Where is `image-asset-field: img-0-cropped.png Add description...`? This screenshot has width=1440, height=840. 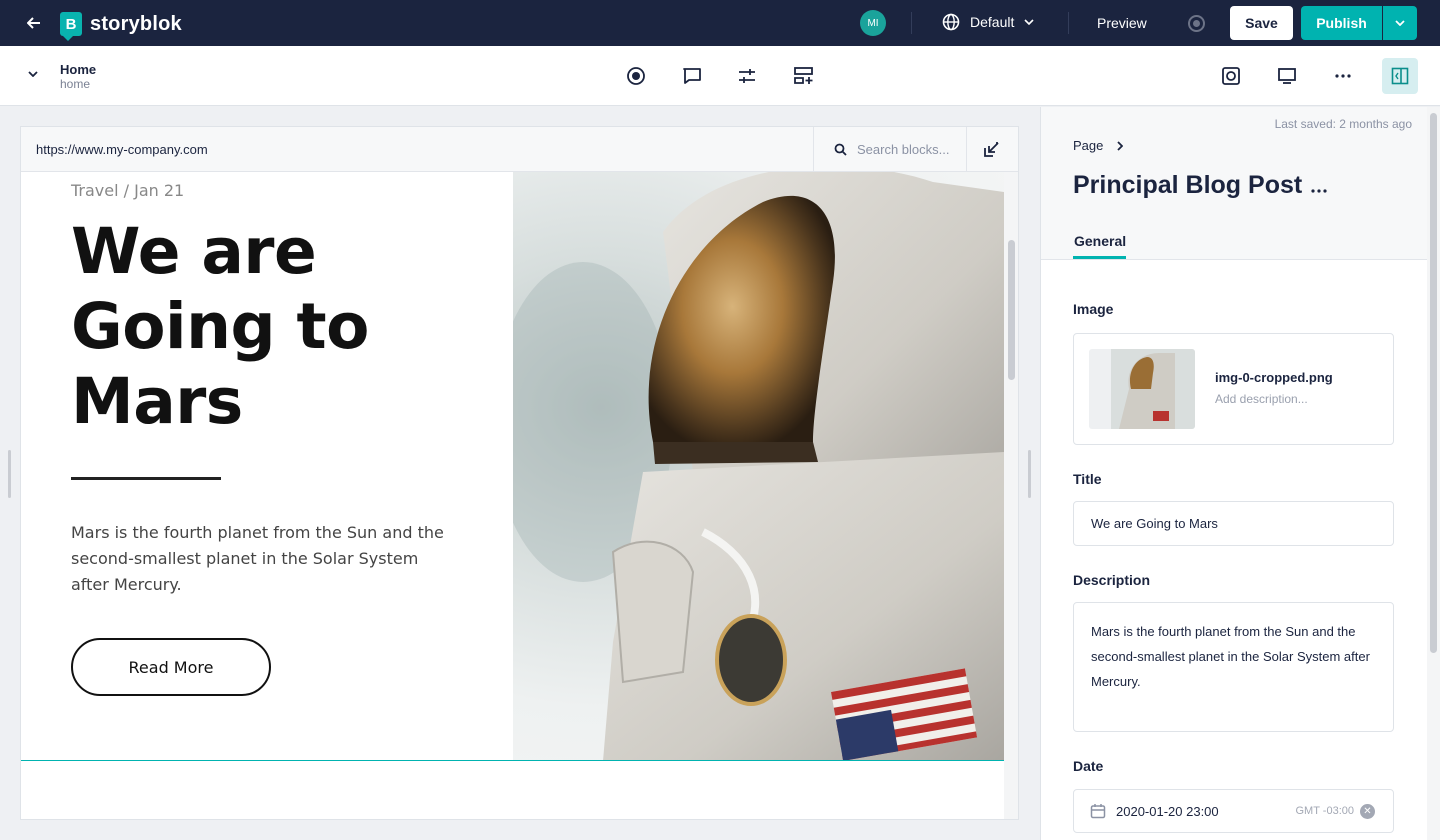 image-asset-field: img-0-cropped.png Add description... is located at coordinates (1233, 389).